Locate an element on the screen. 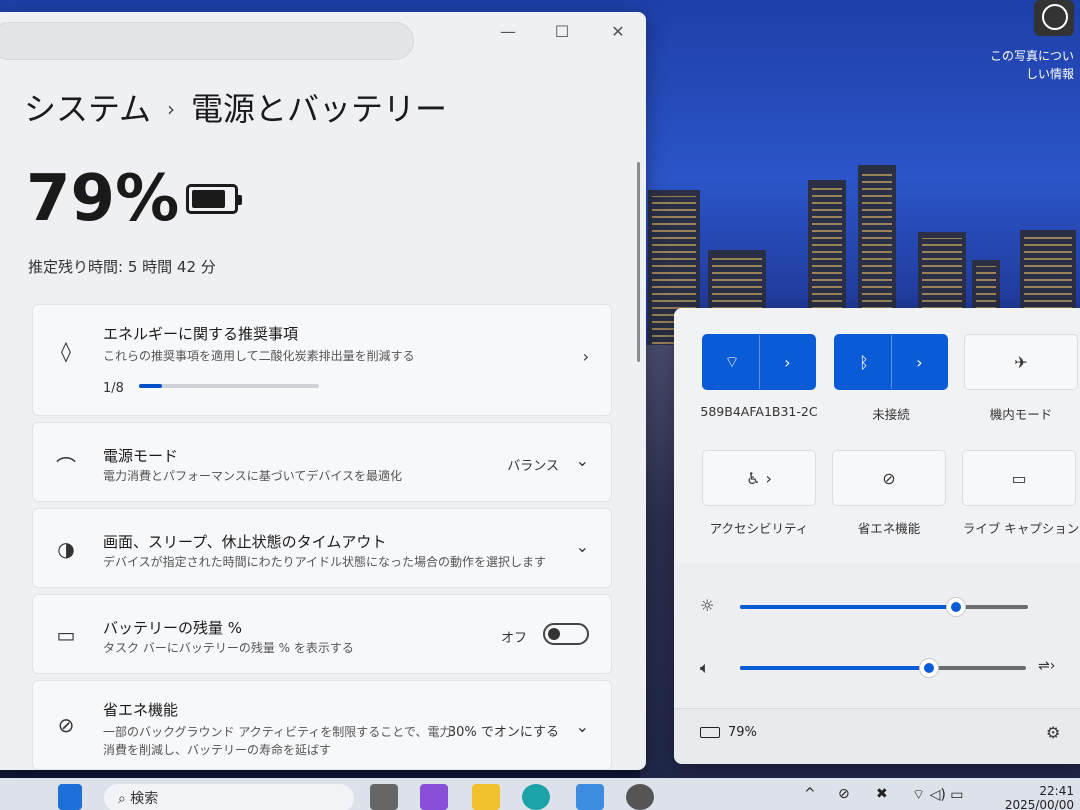 Image resolution: width=1080 pixels, height=810 pixels. brightness-slider is located at coordinates (884, 607).